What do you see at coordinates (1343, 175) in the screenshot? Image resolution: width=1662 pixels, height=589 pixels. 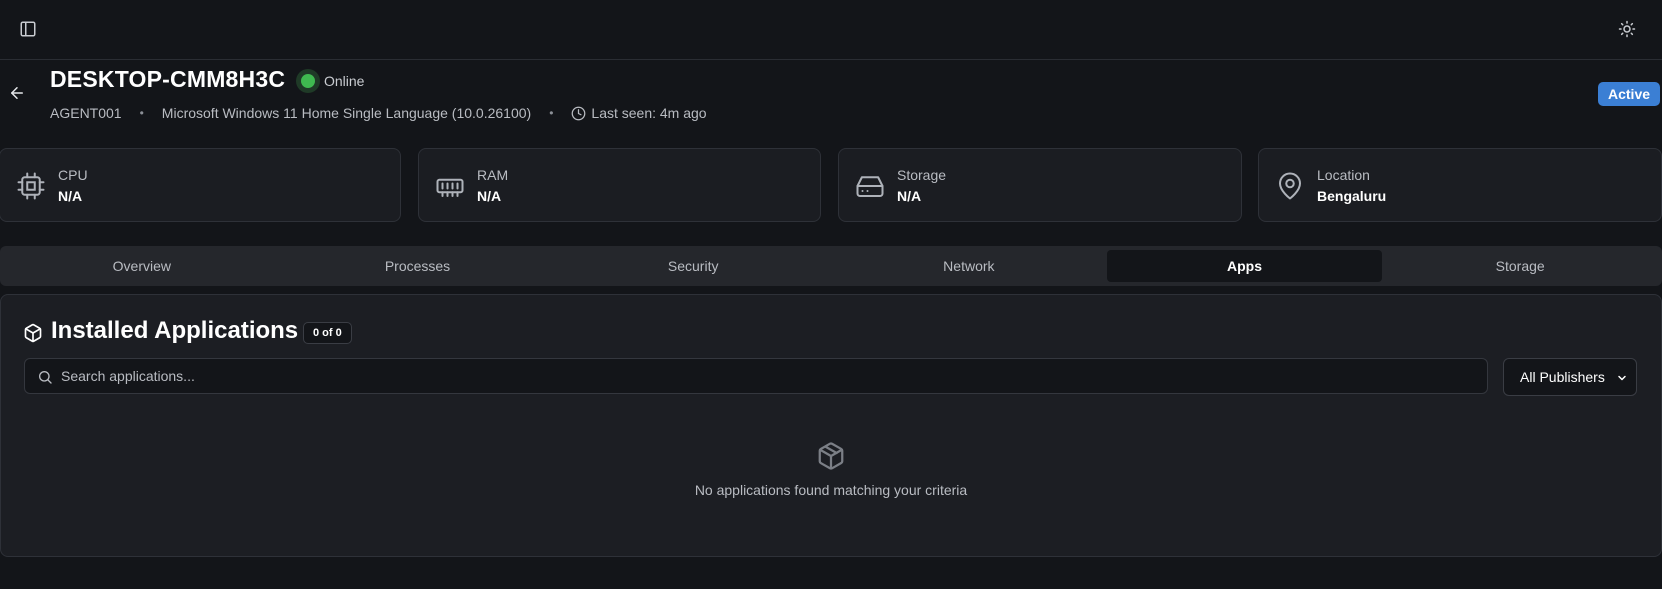 I see `stat-label: Location` at bounding box center [1343, 175].